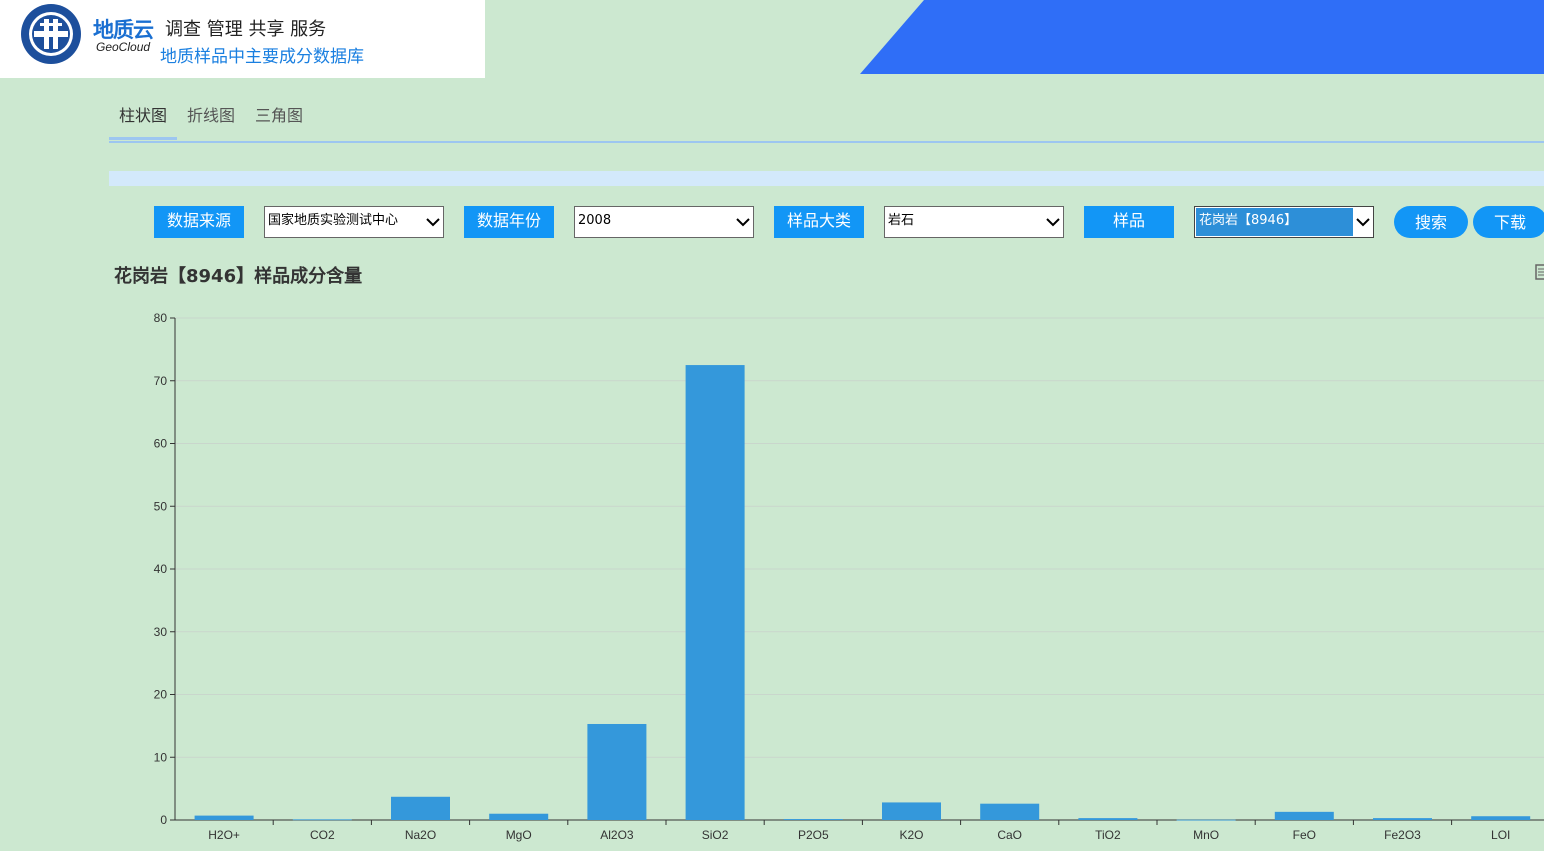  What do you see at coordinates (161, 381) in the screenshot?
I see `y-tick-label: 70` at bounding box center [161, 381].